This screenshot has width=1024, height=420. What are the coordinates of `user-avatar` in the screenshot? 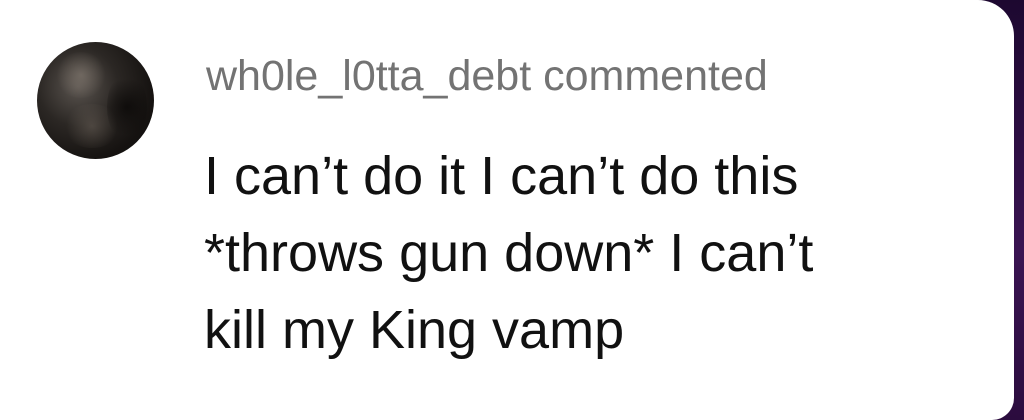 It's located at (95, 100).